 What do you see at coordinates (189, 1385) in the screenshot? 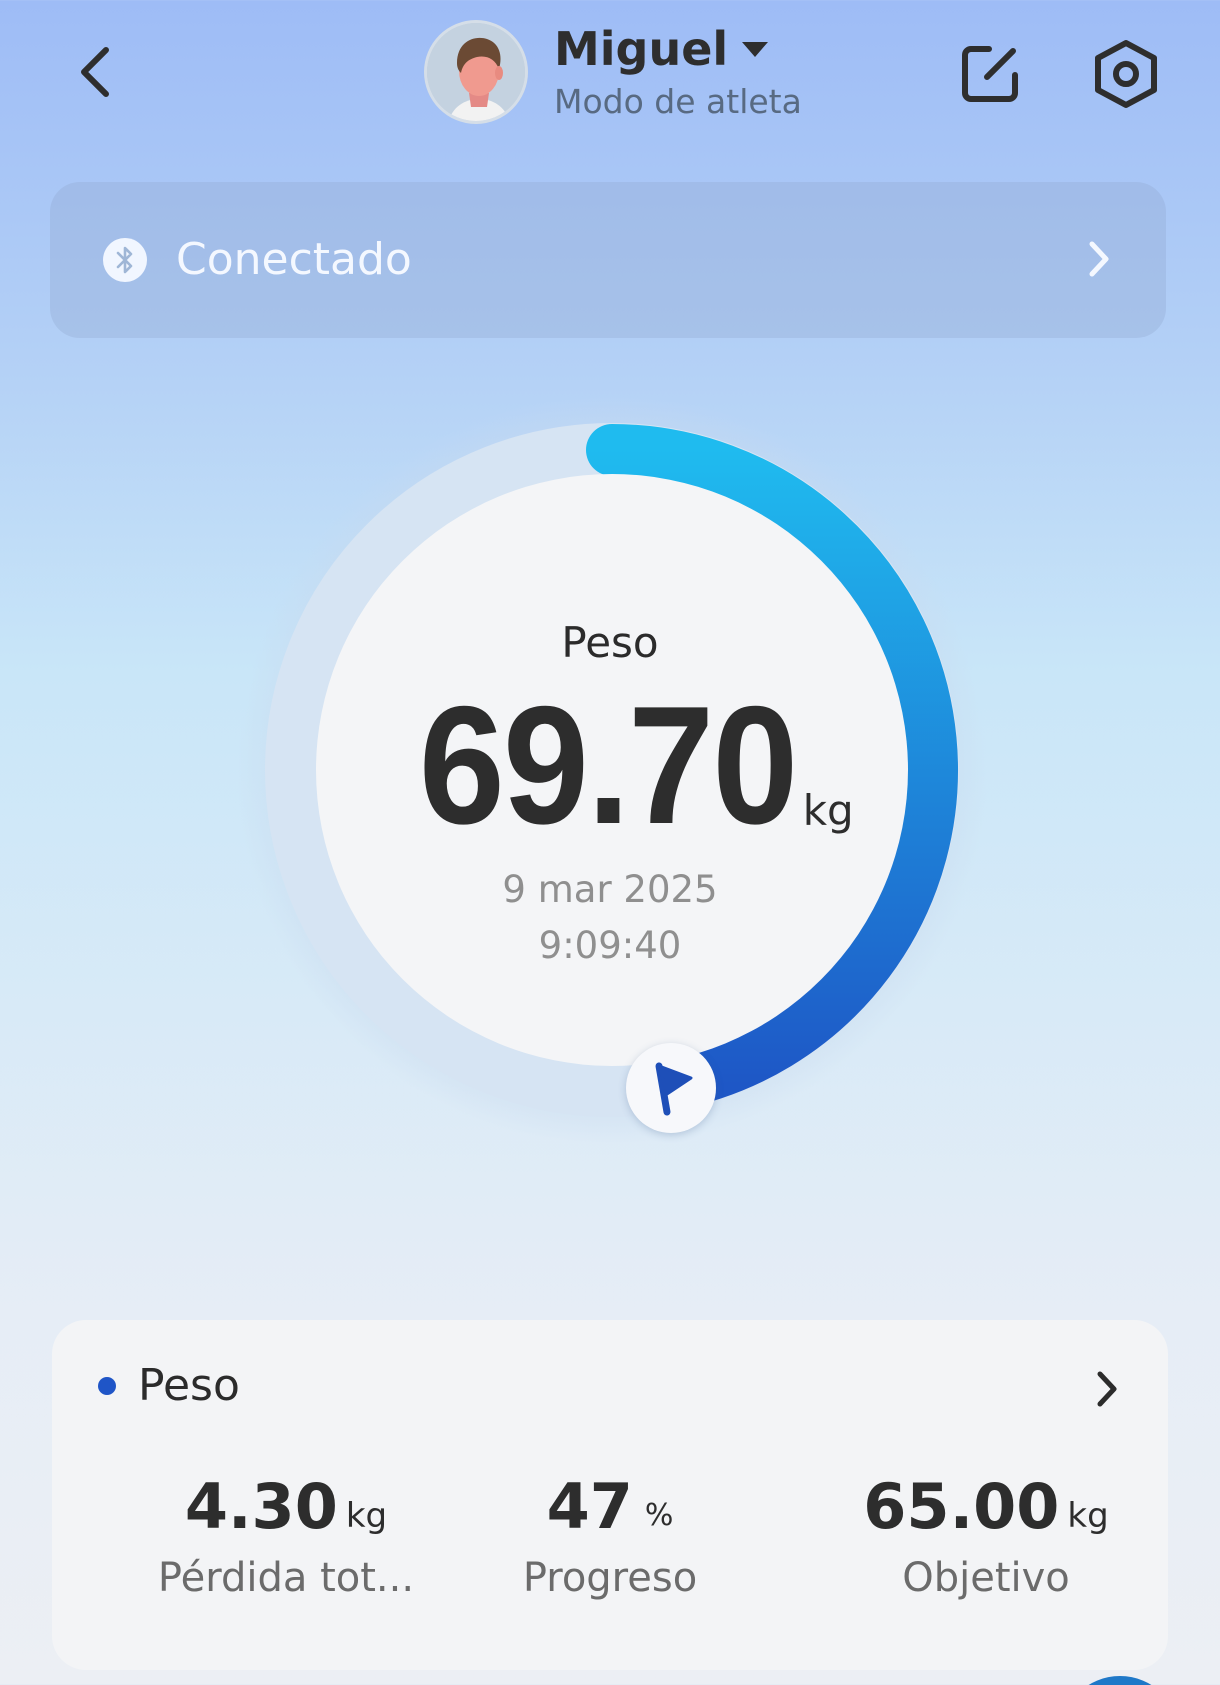
I see `card-title: Peso` at bounding box center [189, 1385].